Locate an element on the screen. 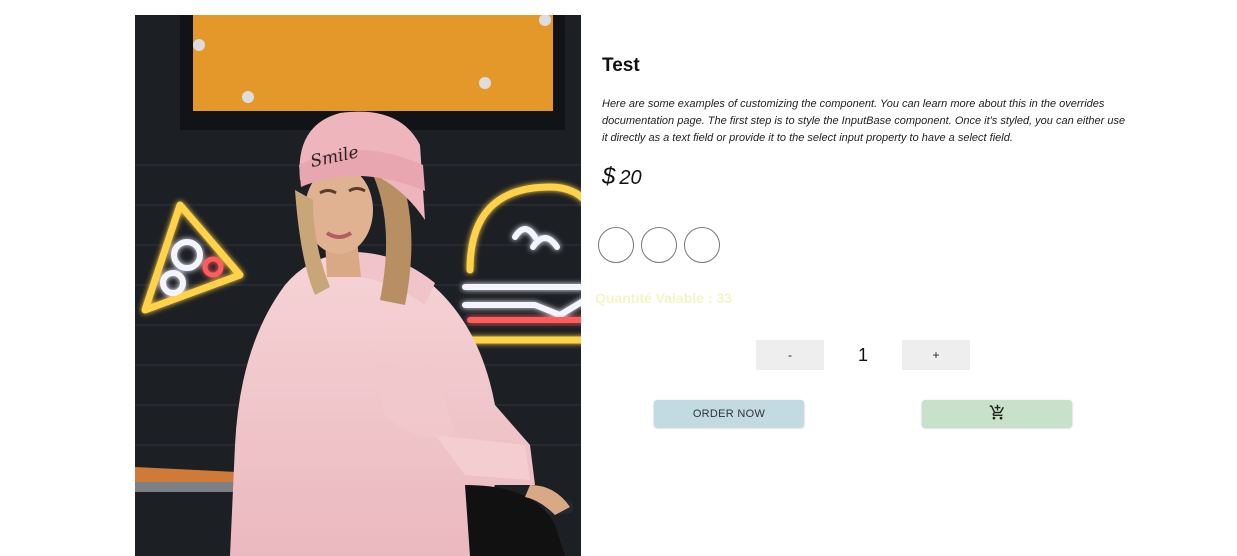 The image size is (1237, 556). quantity-value: 1 is located at coordinates (862, 355).